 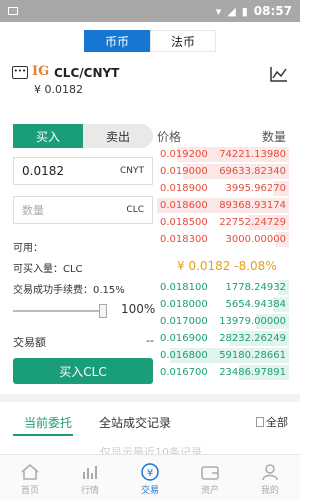 What do you see at coordinates (260, 422) in the screenshot?
I see `document-icon` at bounding box center [260, 422].